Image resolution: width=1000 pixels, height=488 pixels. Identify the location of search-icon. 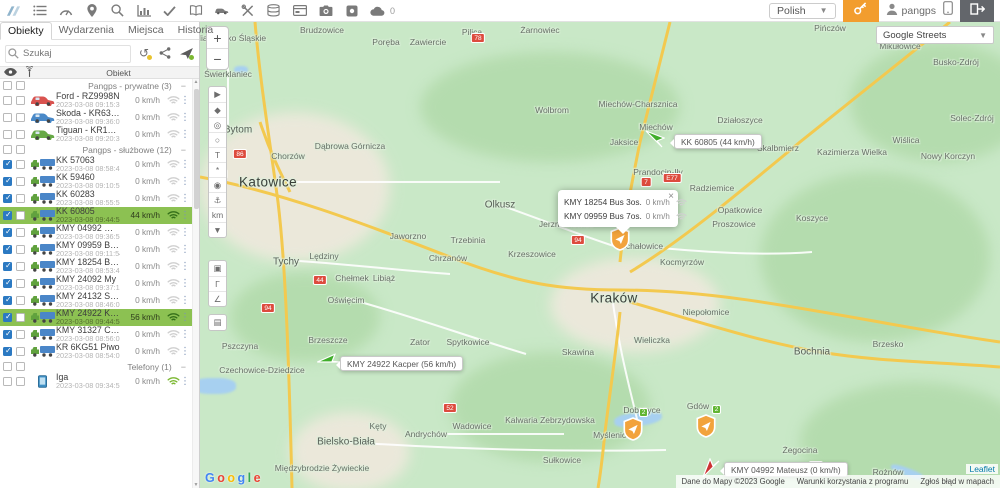
(117, 10).